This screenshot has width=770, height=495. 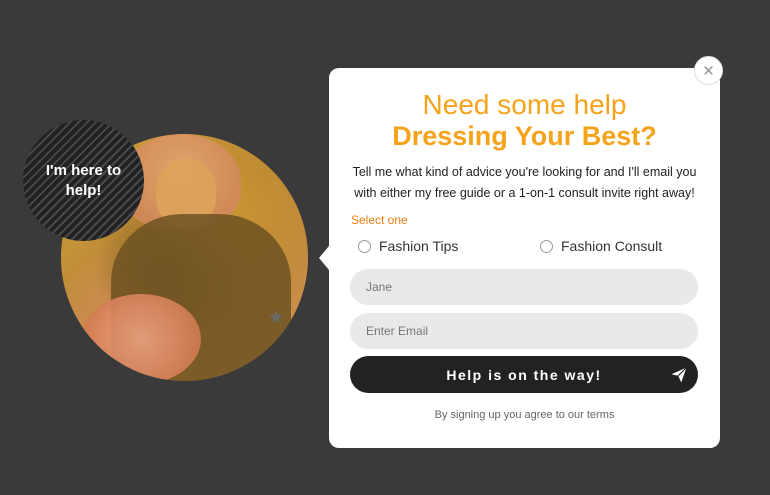 I want to click on name-input, so click(x=524, y=287).